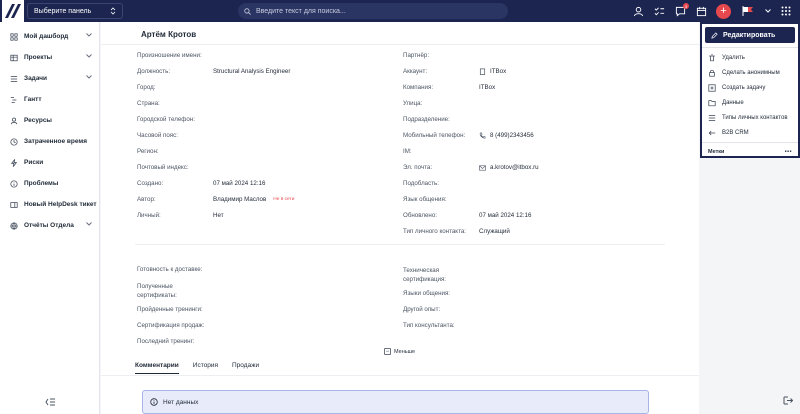 The image size is (800, 414). I want to click on tab-history: История, so click(205, 368).